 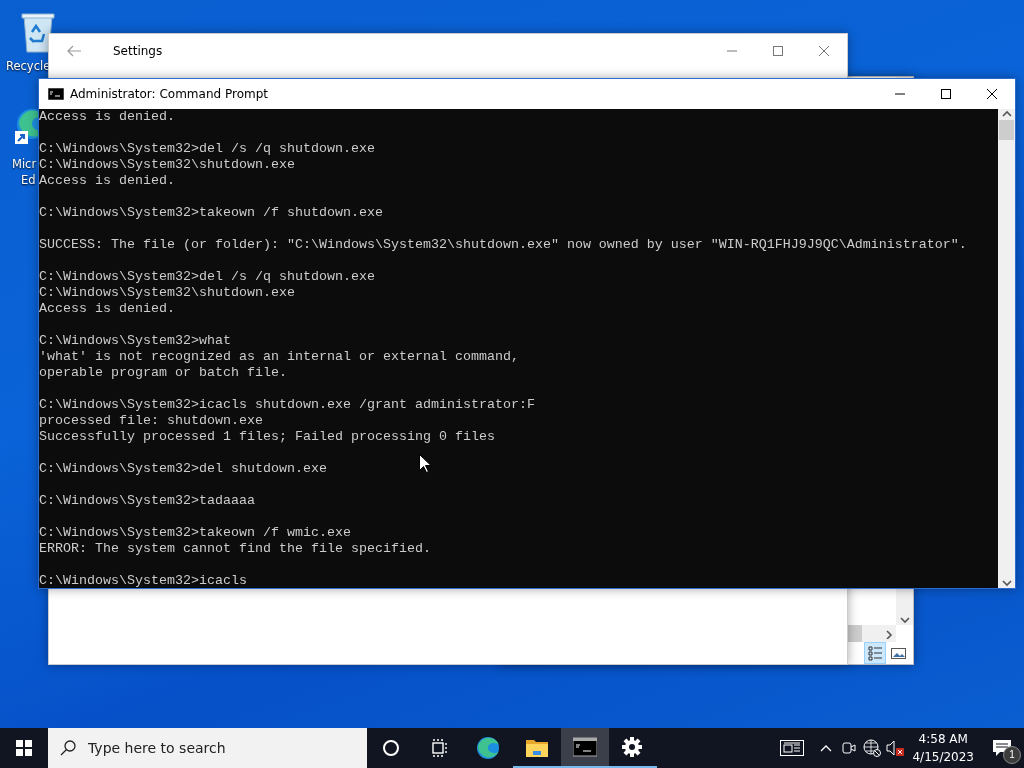 I want to click on circle-icon, so click(x=391, y=748).